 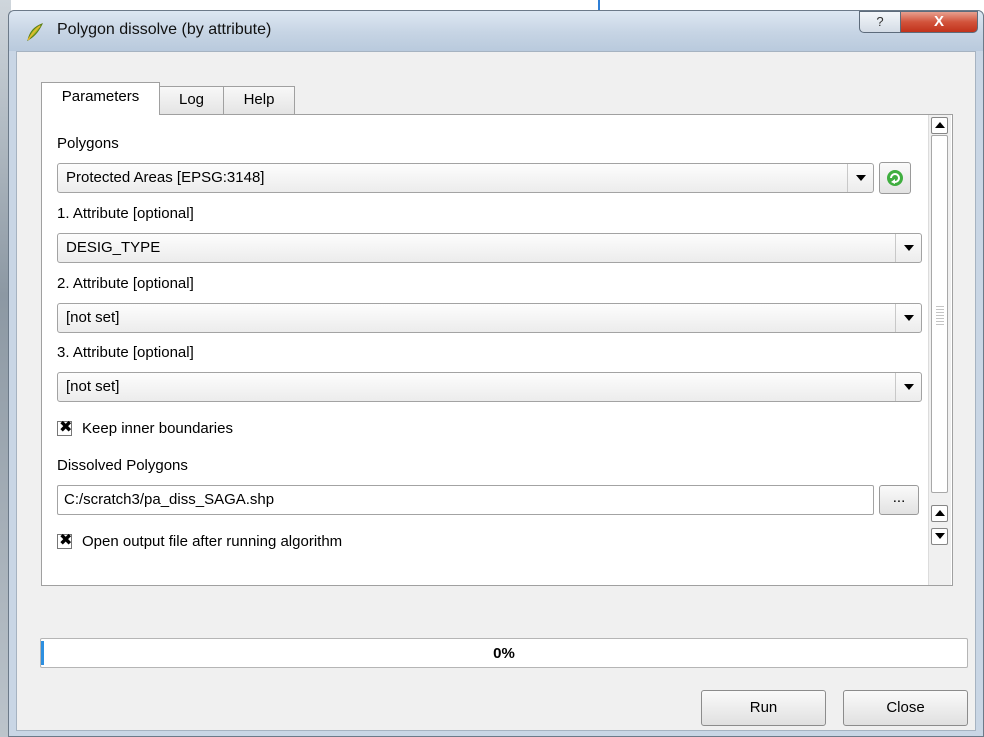 I want to click on dissolved-polygons-label: Dissolved Polygons, so click(x=122, y=465).